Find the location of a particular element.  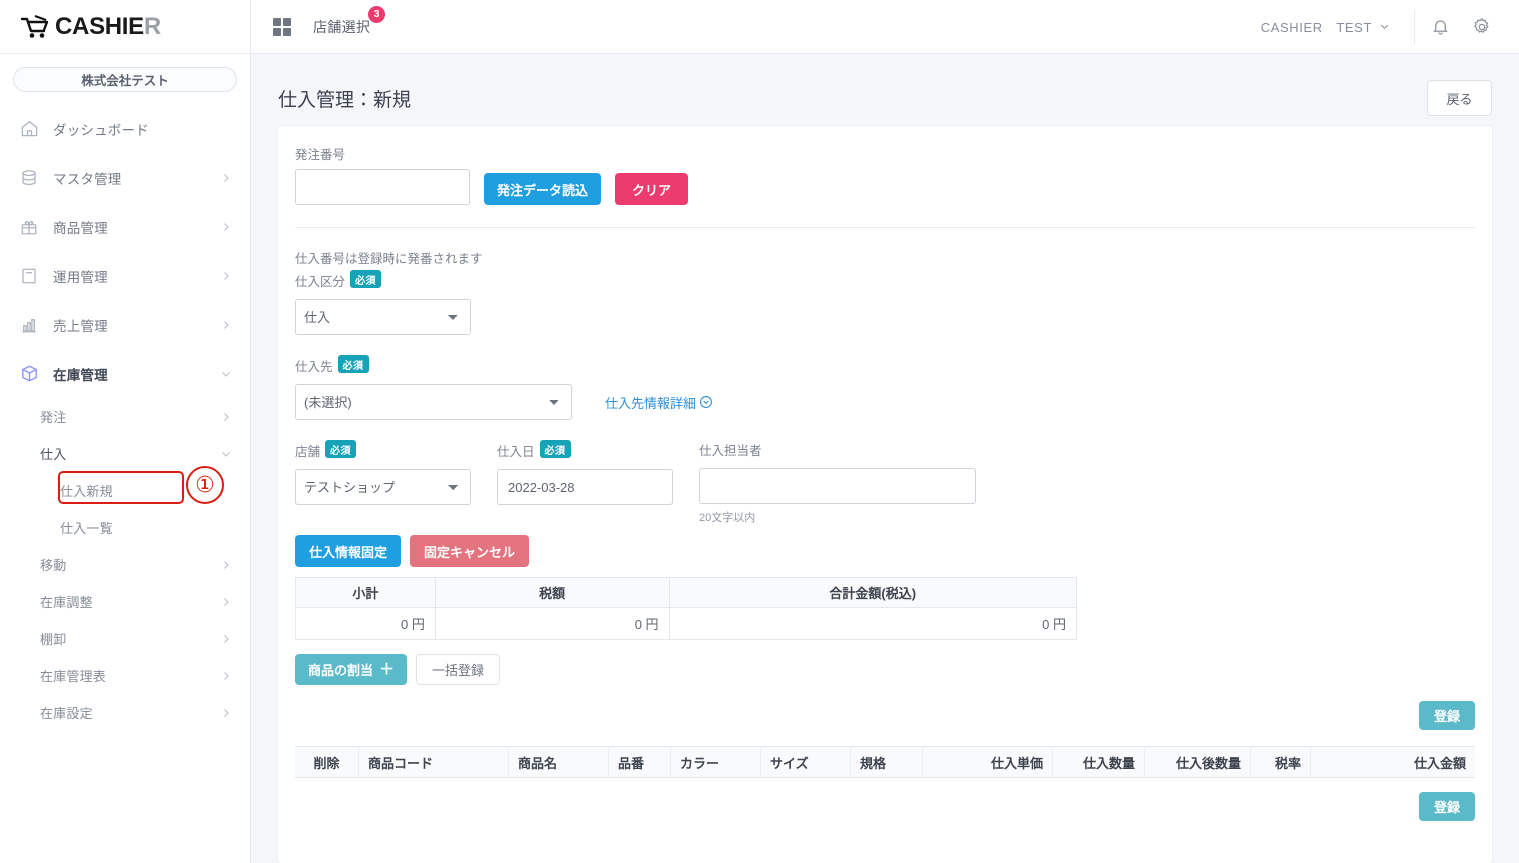

company-pill: 株式会社テスト is located at coordinates (125, 79).